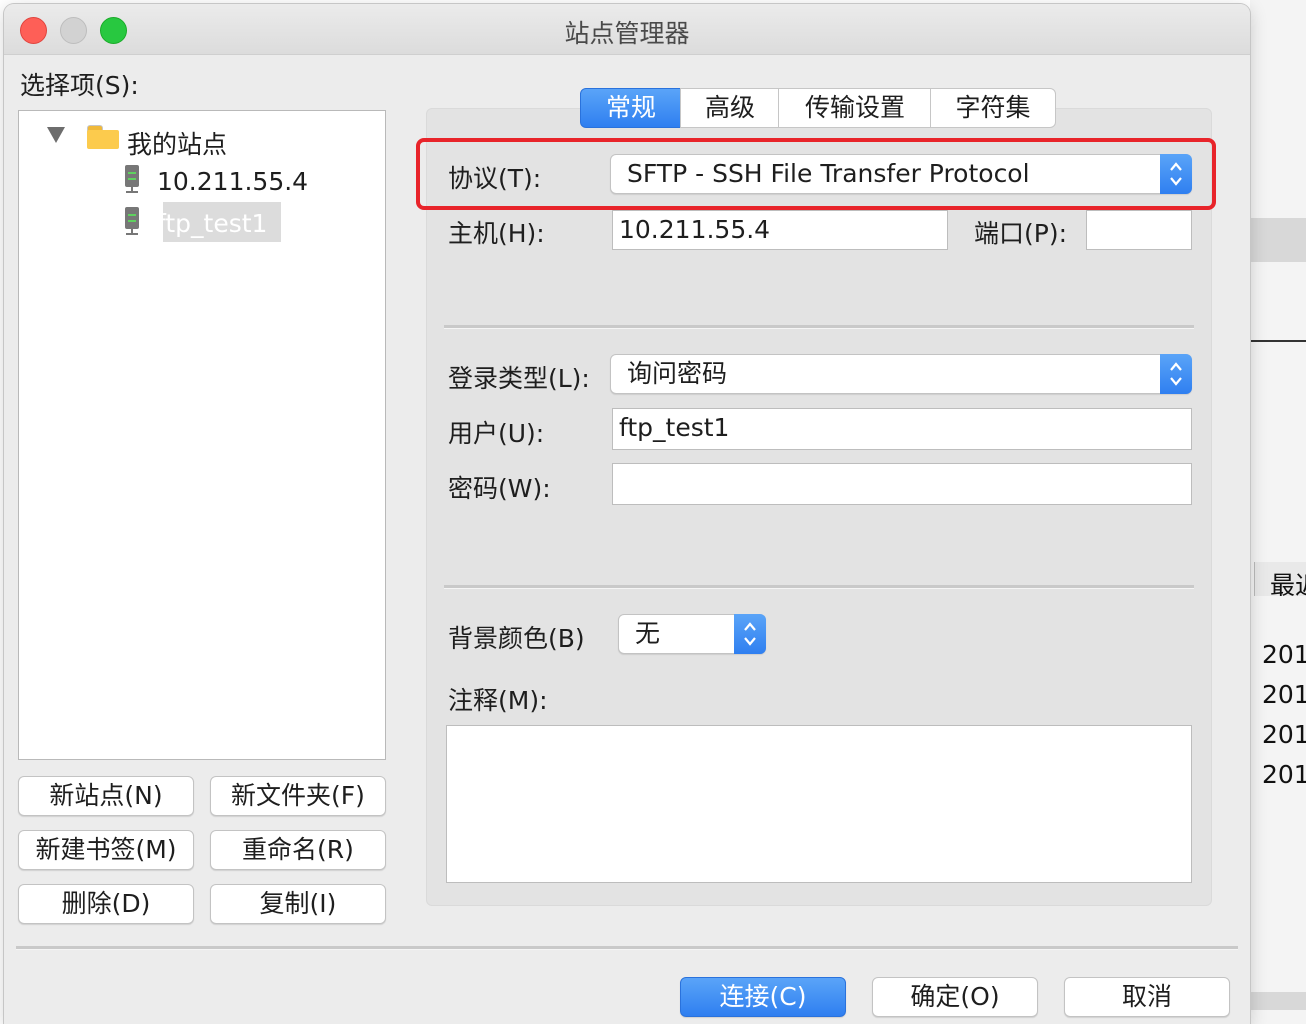 The height and width of the screenshot is (1024, 1306). I want to click on delete-button: 删除(D), so click(106, 904).